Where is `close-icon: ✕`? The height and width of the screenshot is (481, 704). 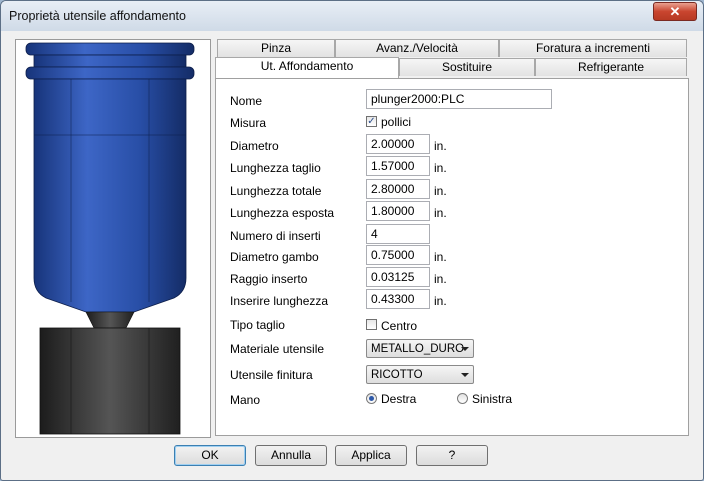 close-icon: ✕ is located at coordinates (675, 11).